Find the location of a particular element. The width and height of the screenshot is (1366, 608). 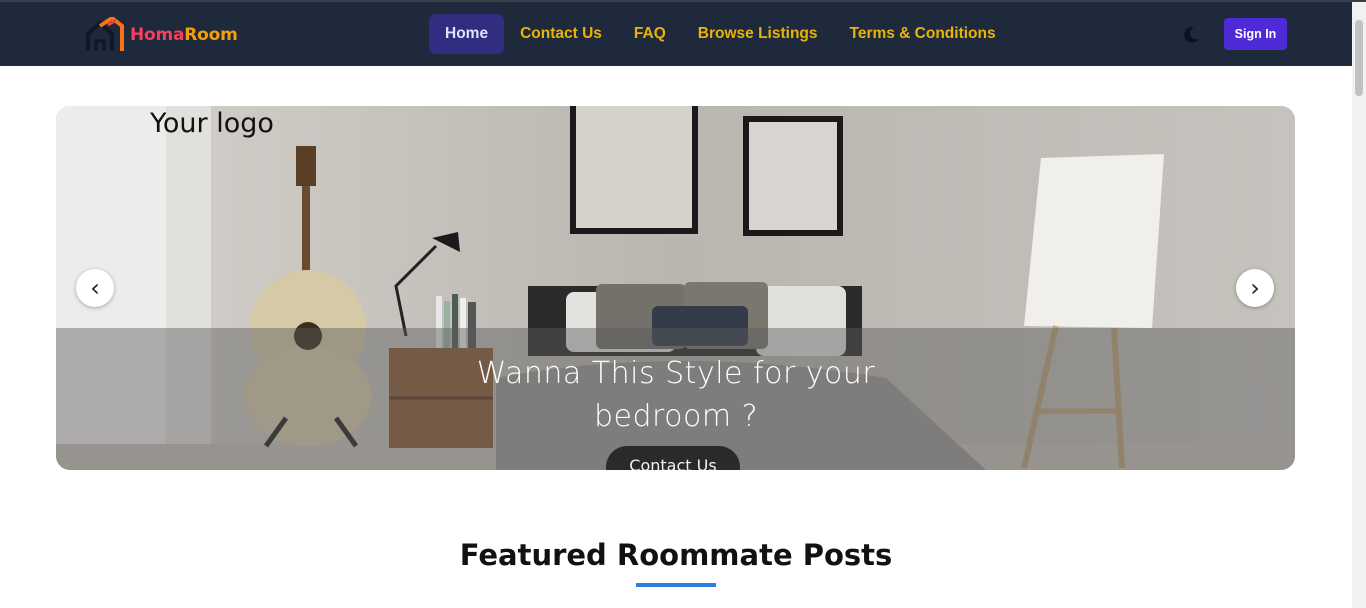

scrollbar-thumb is located at coordinates (1359, 58).